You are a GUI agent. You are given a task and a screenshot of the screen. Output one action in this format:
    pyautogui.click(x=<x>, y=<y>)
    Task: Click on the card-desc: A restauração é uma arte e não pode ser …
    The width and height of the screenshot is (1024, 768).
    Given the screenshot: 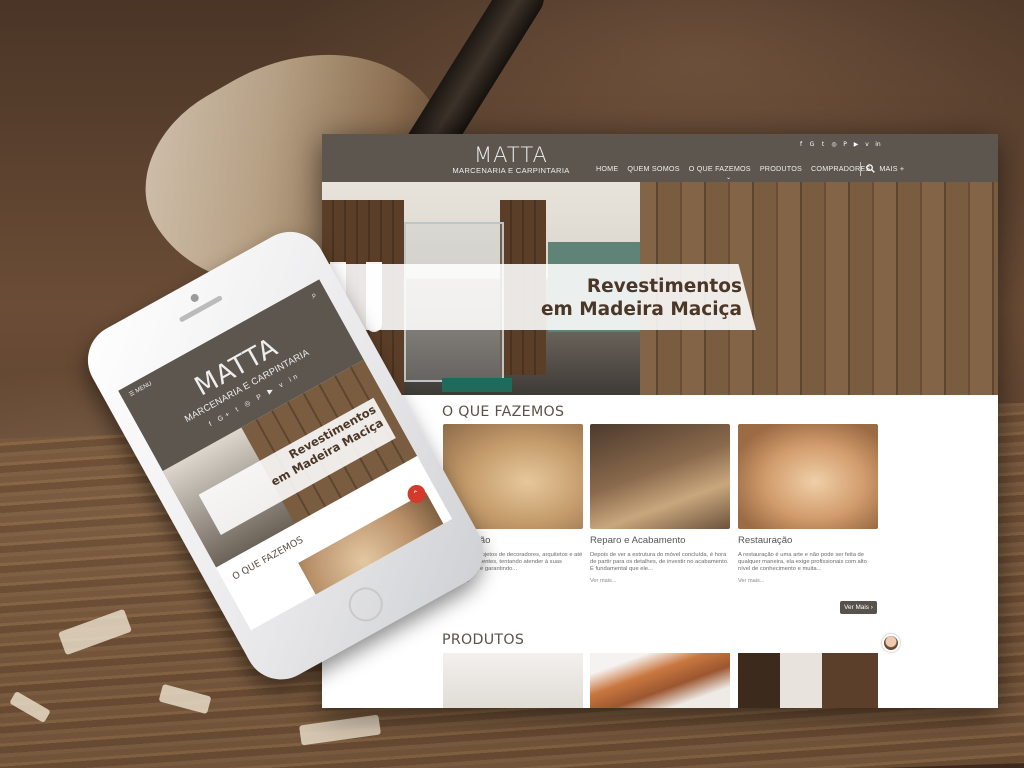 What is the action you would take?
    pyautogui.click(x=802, y=562)
    